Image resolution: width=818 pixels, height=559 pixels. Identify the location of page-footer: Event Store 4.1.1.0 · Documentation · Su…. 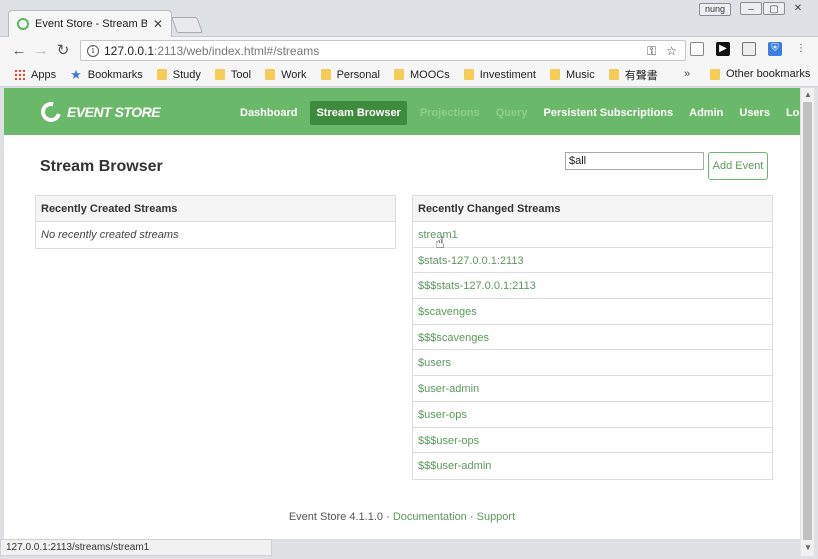
(402, 517).